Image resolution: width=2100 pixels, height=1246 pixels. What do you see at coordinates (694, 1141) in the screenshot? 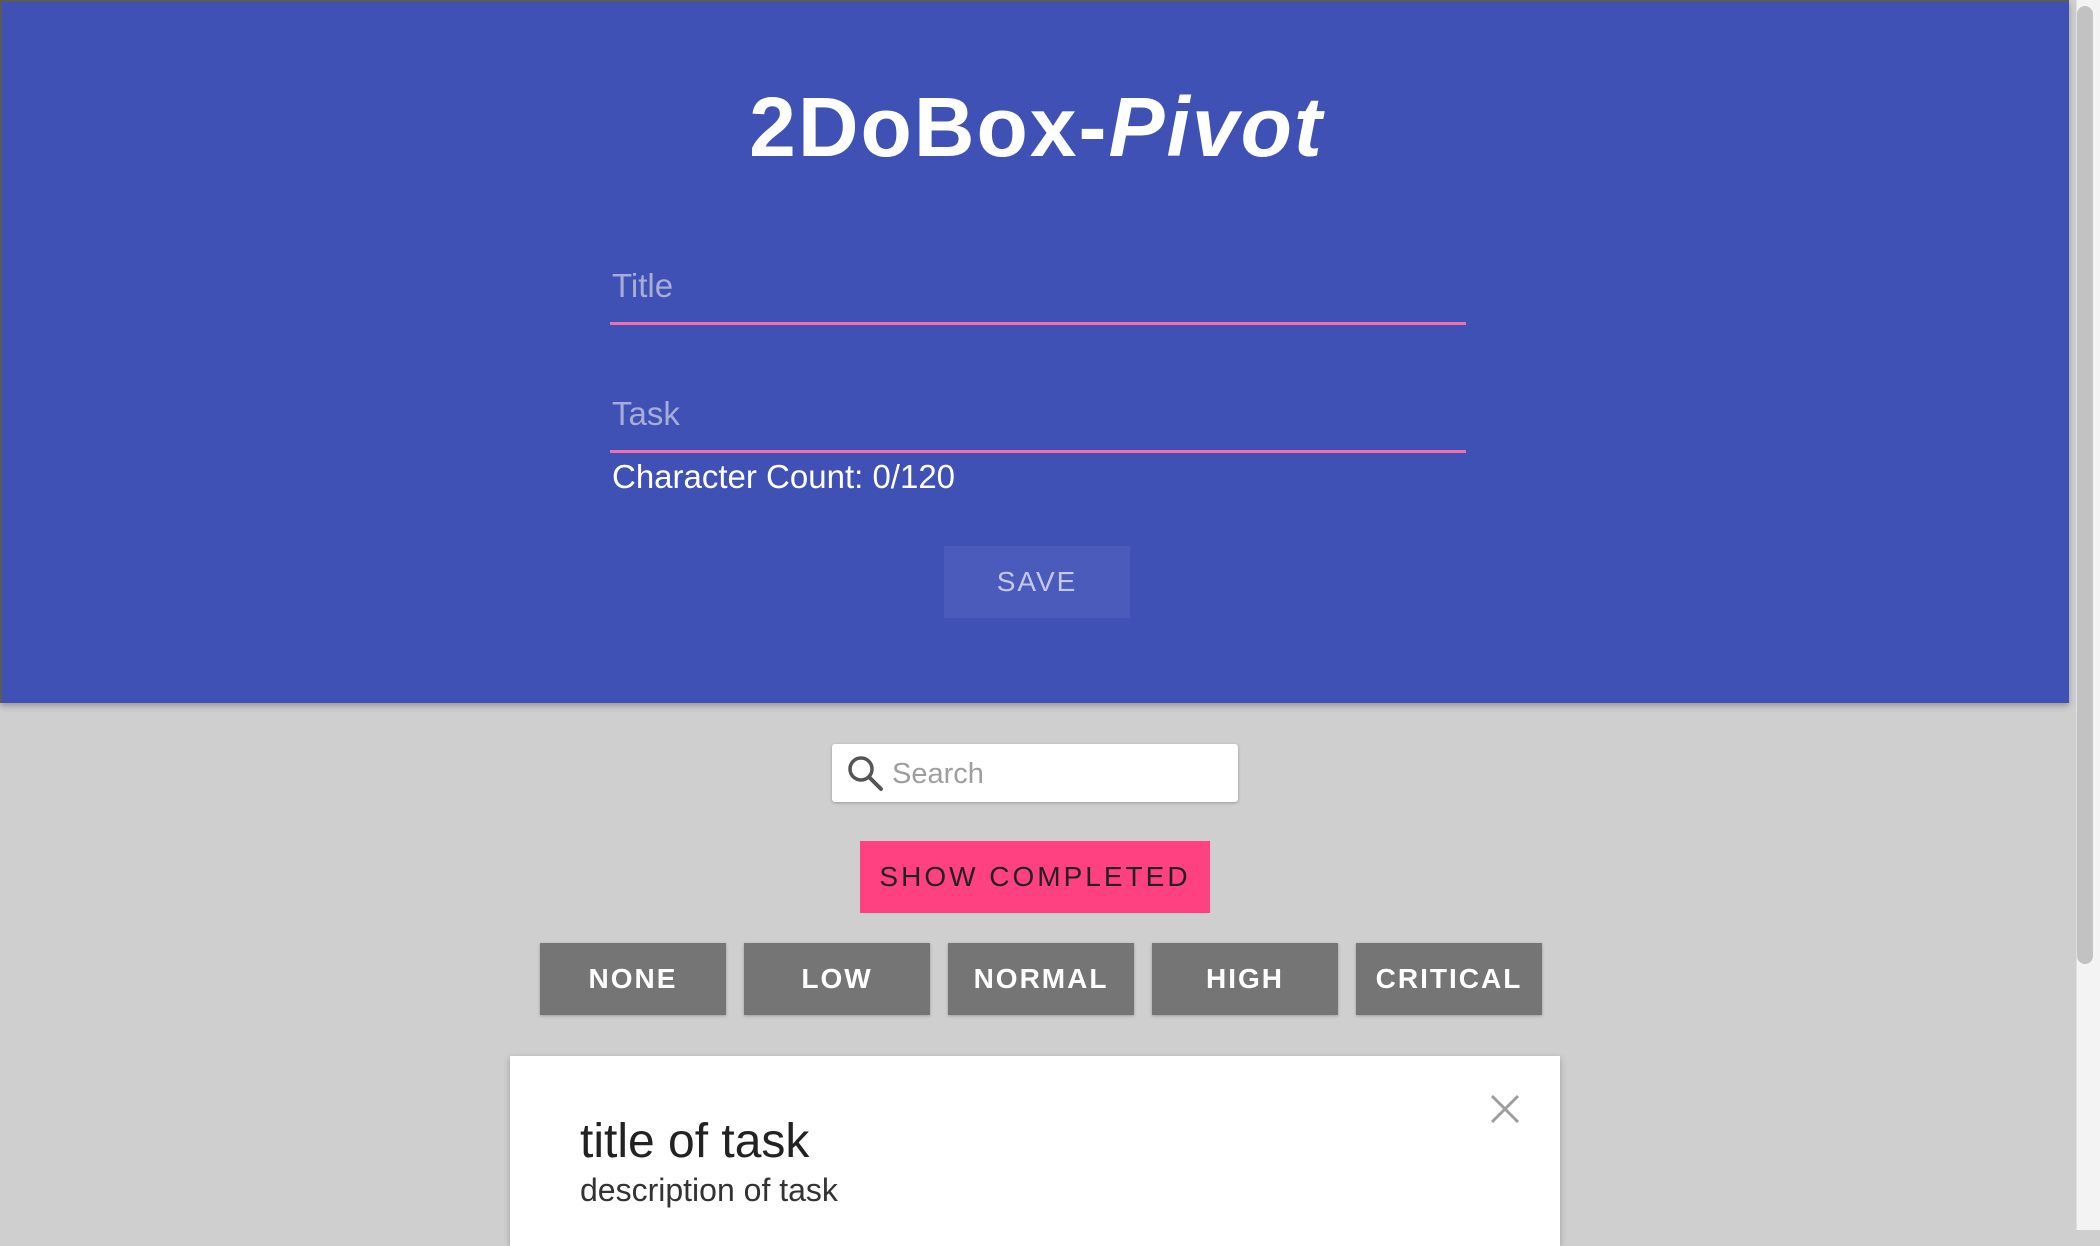
I see `task-title: title of task` at bounding box center [694, 1141].